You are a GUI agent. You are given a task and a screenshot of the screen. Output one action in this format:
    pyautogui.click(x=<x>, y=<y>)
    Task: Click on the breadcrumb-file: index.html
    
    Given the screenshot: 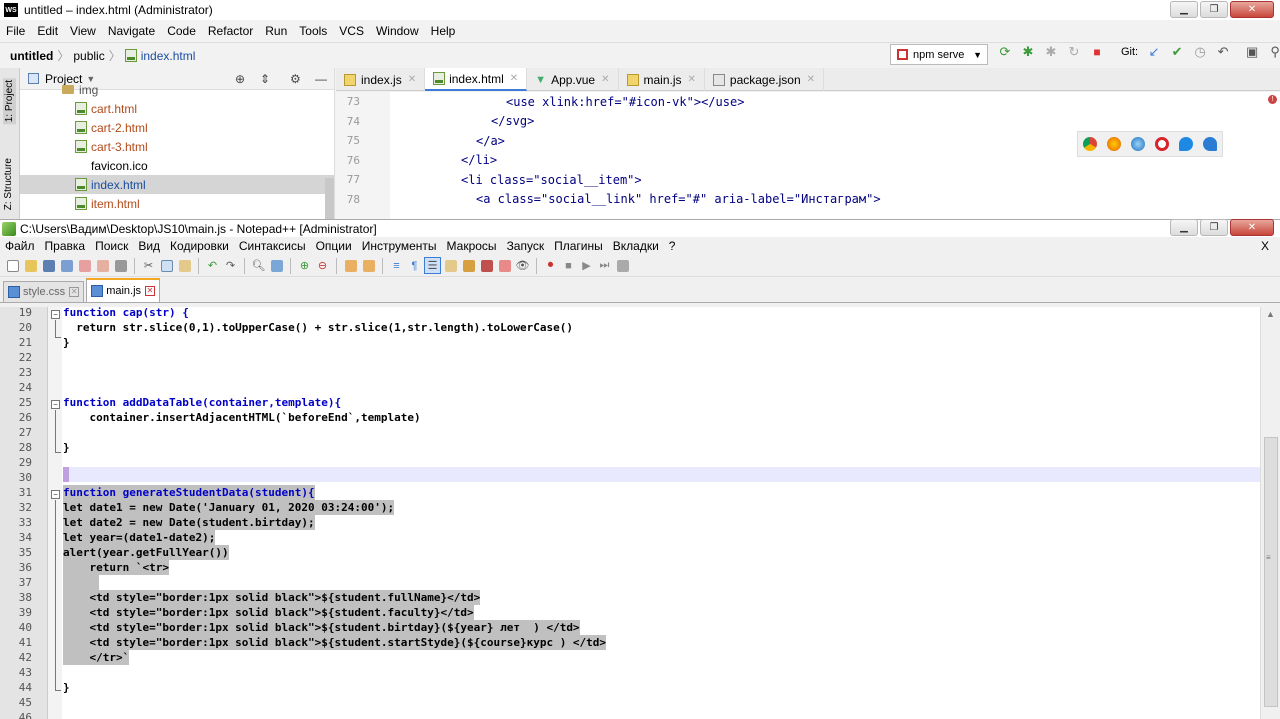 What is the action you would take?
    pyautogui.click(x=168, y=56)
    